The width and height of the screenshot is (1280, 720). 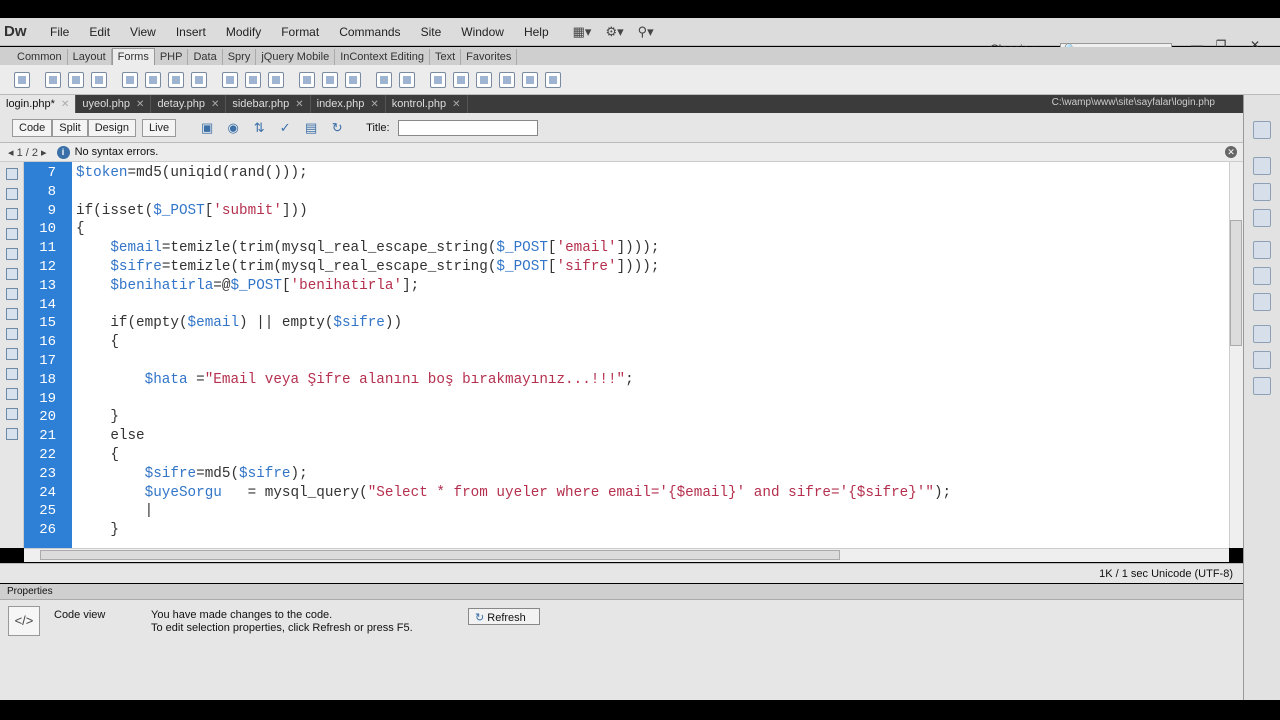 What do you see at coordinates (507, 79) in the screenshot?
I see `spry-validation-password-icon` at bounding box center [507, 79].